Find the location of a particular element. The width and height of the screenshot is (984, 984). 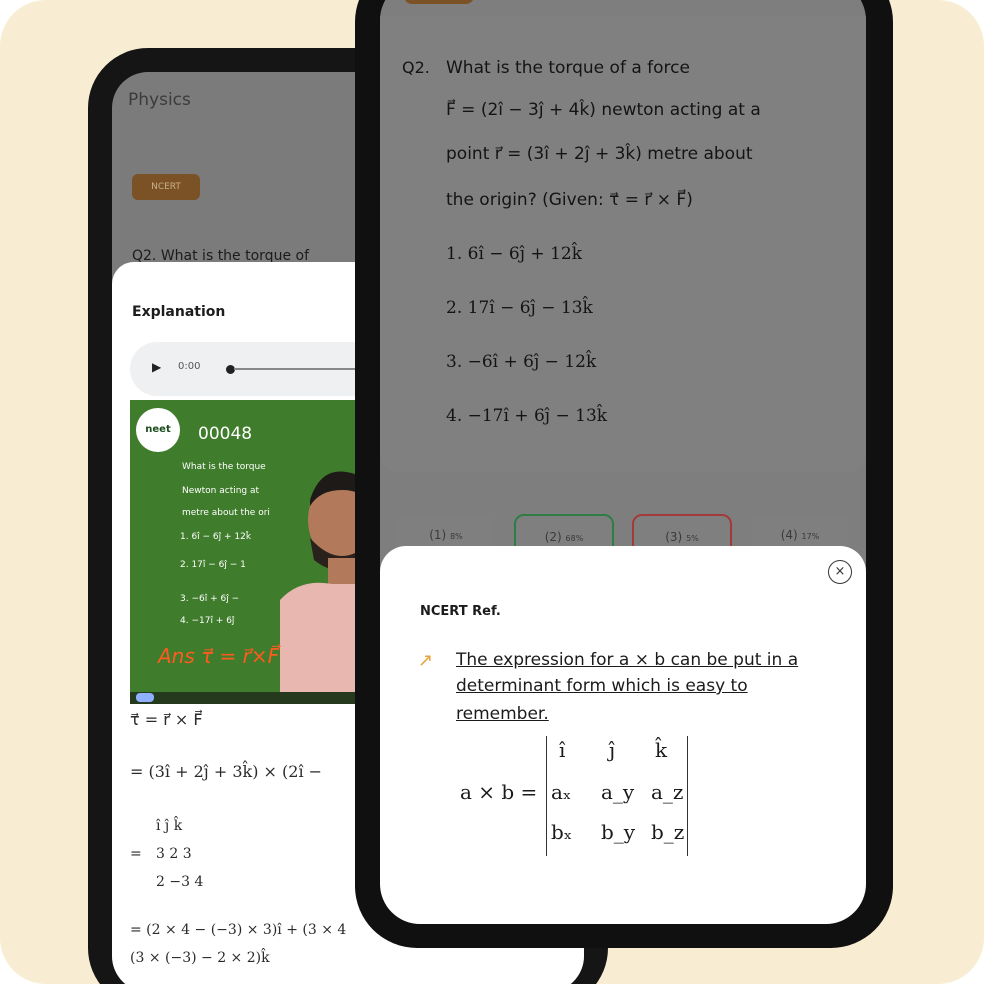

external-link-icon: ↗ is located at coordinates (425, 660).